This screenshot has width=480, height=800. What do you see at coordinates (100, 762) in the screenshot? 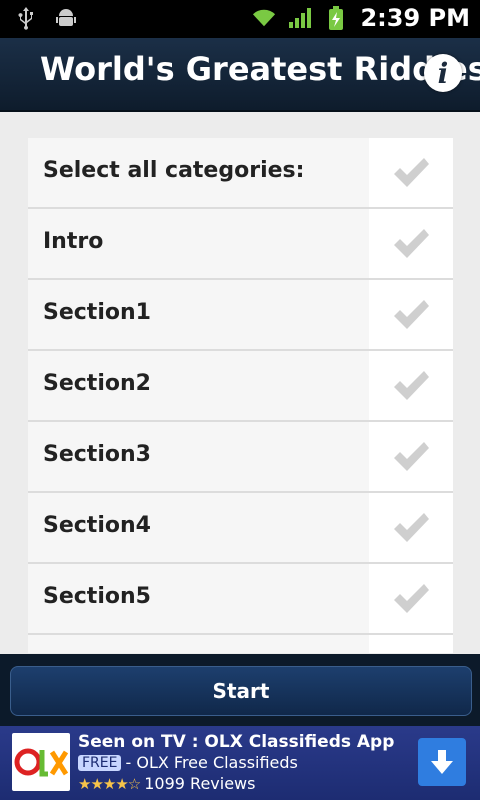
I see `free-badge: FREE` at bounding box center [100, 762].